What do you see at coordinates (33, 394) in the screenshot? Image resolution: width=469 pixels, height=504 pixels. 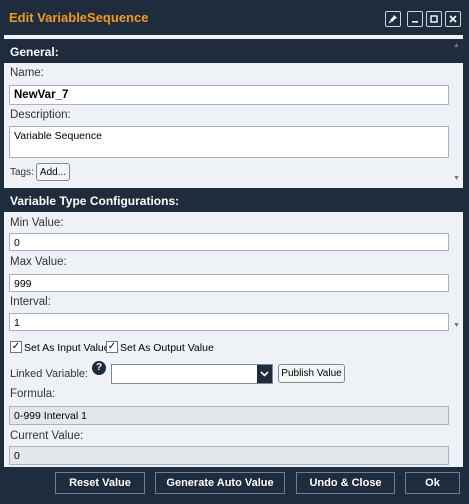 I see `formula-label: Formula:` at bounding box center [33, 394].